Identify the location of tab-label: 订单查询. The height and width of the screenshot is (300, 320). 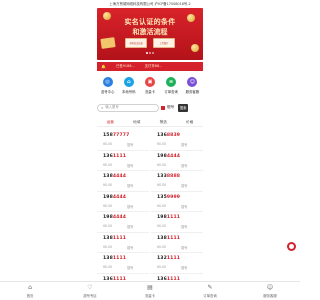
(210, 296).